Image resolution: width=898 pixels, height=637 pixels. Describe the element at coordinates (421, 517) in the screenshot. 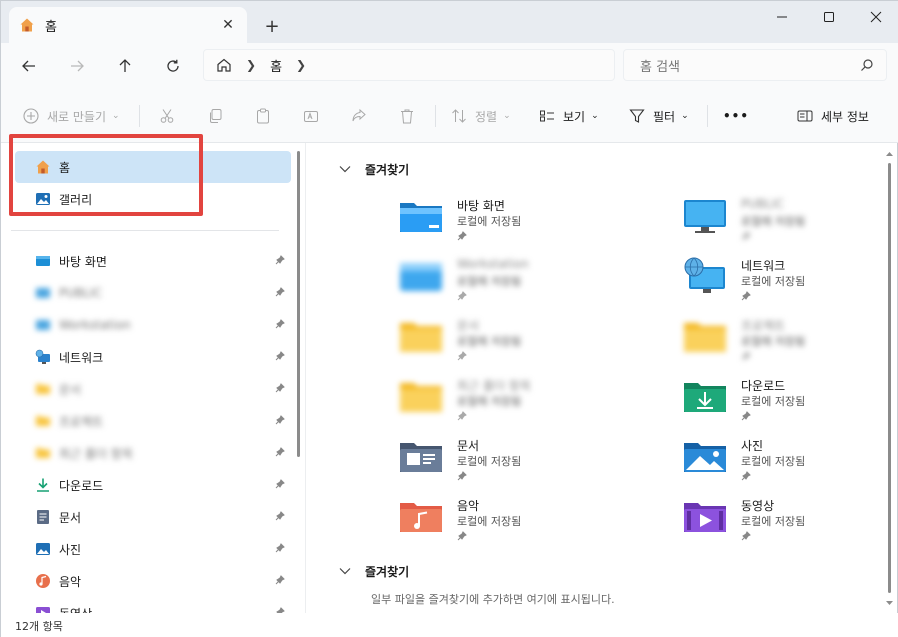

I see `music-folder-icon` at that location.